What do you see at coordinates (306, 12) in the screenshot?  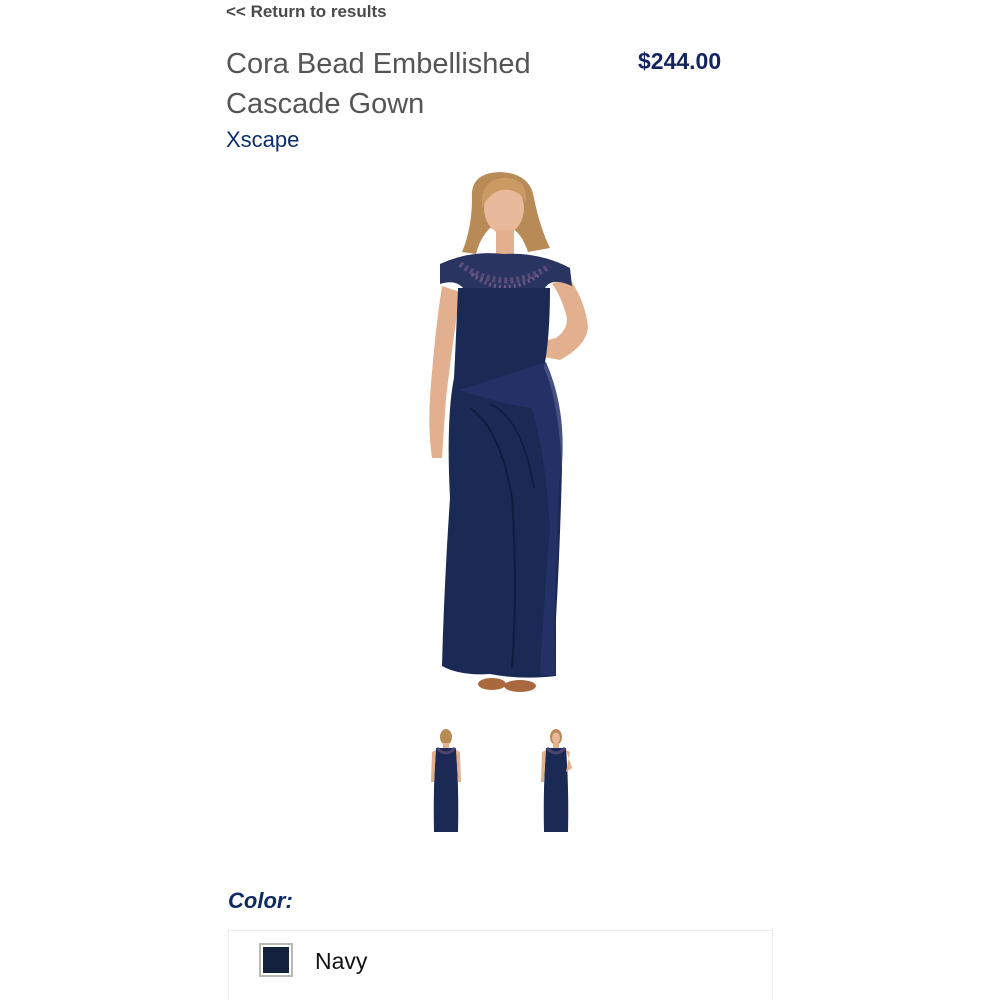 I see `return-to-results-link: << Return to results` at bounding box center [306, 12].